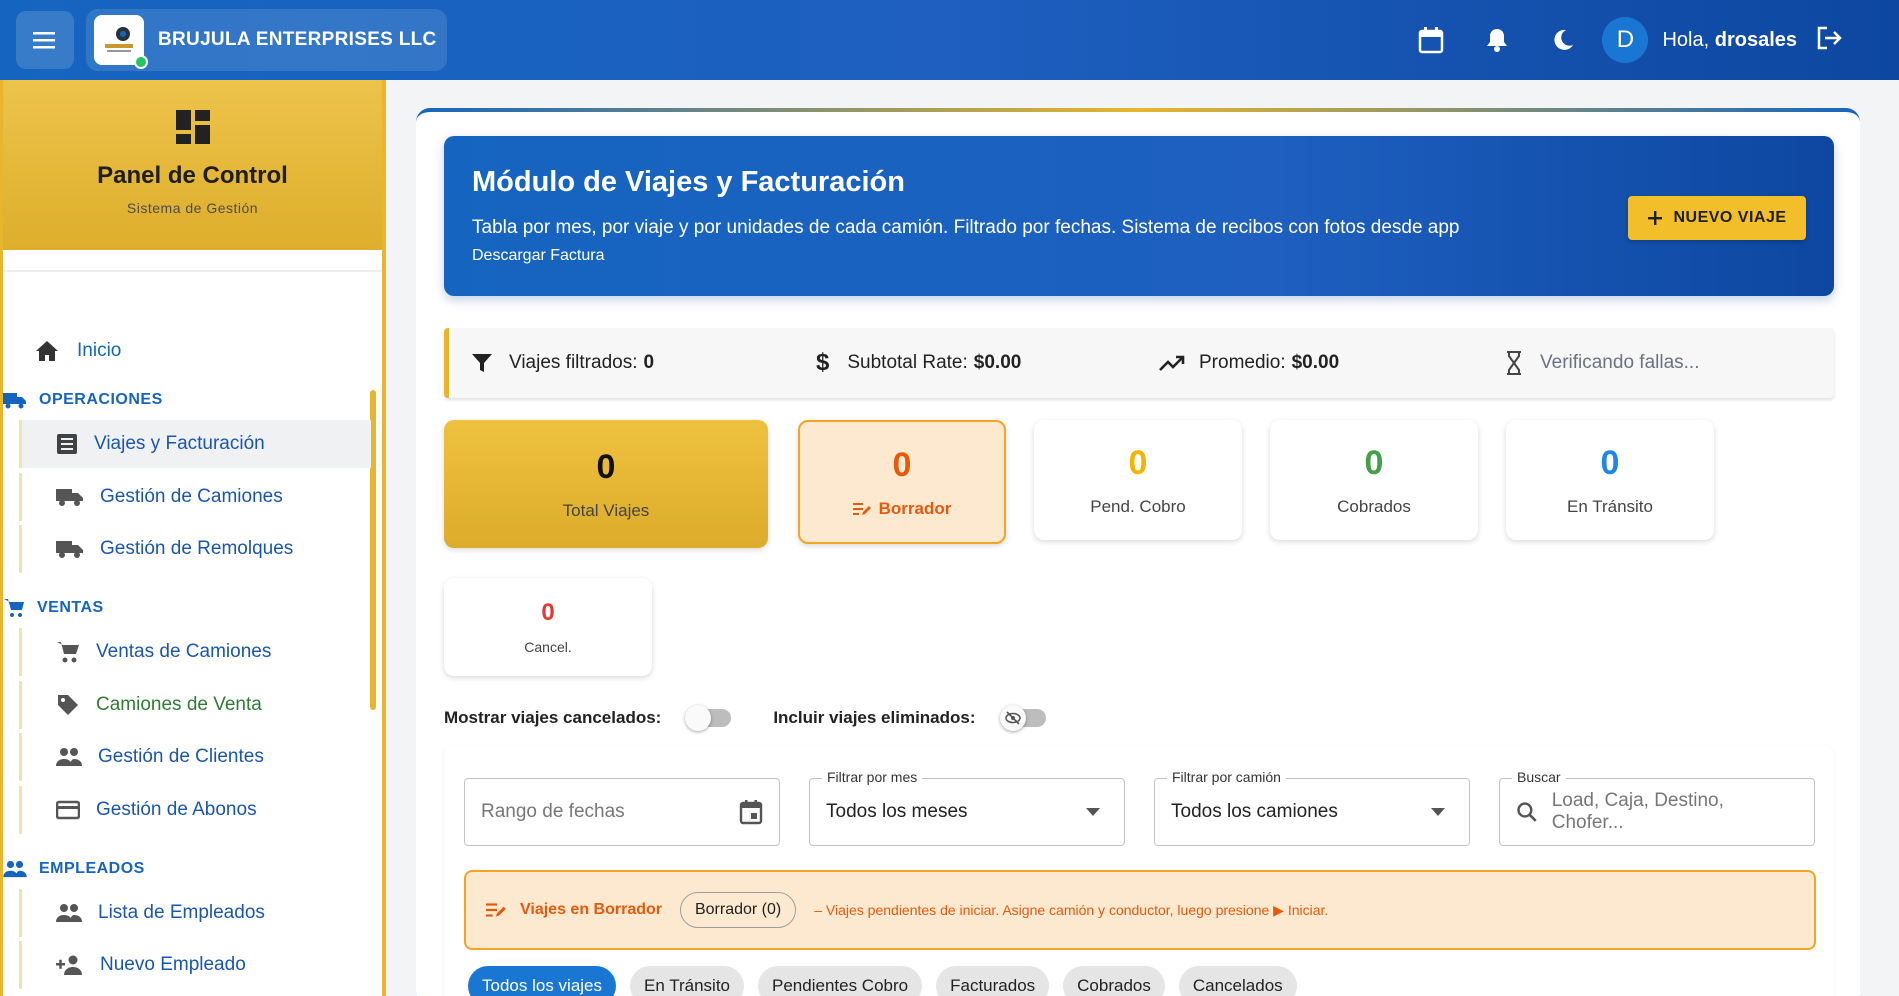 Image resolution: width=1899 pixels, height=996 pixels. What do you see at coordinates (915, 508) in the screenshot?
I see `card-label-text: Borrador` at bounding box center [915, 508].